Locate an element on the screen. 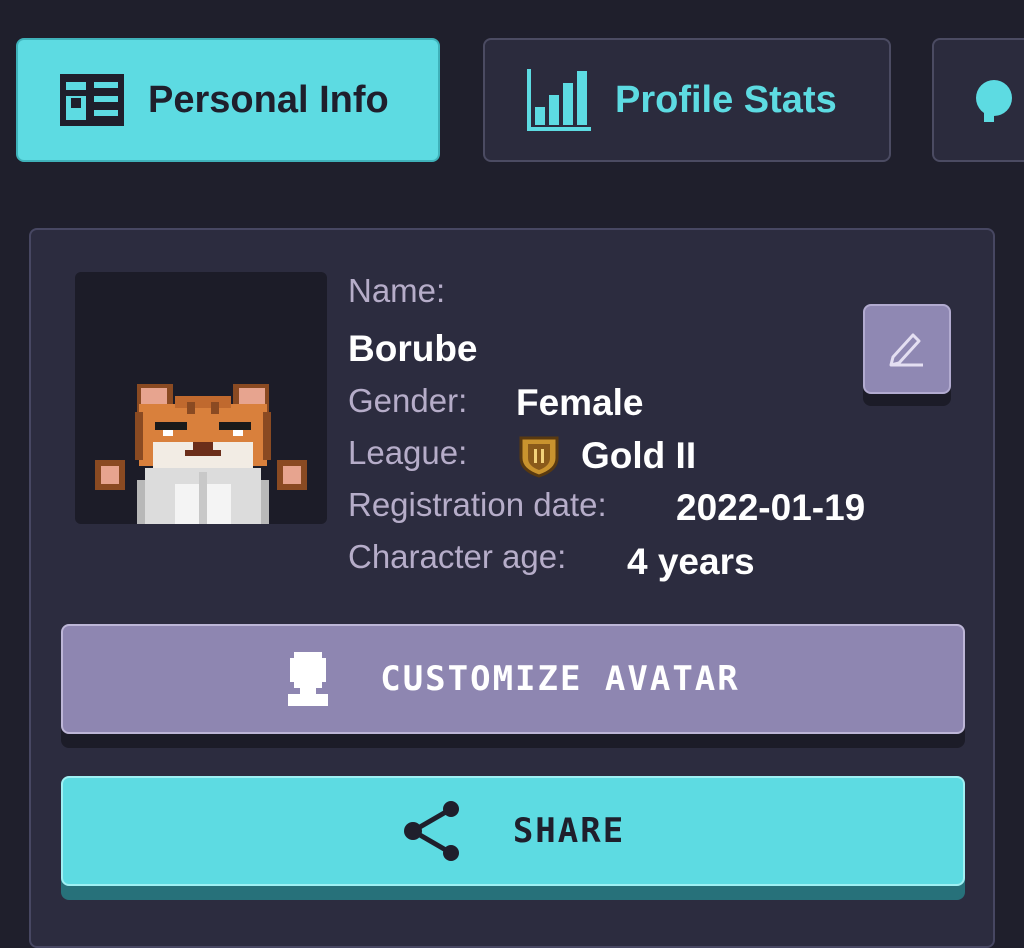  character-age-value: 4 years is located at coordinates (691, 561).